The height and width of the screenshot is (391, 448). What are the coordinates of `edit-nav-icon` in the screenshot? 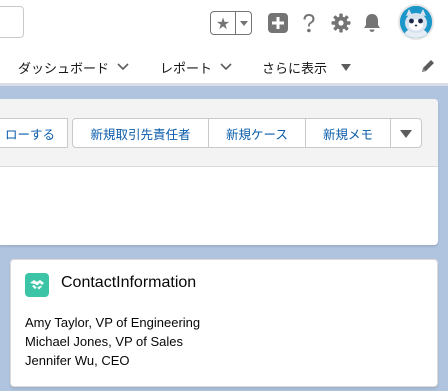 It's located at (428, 68).